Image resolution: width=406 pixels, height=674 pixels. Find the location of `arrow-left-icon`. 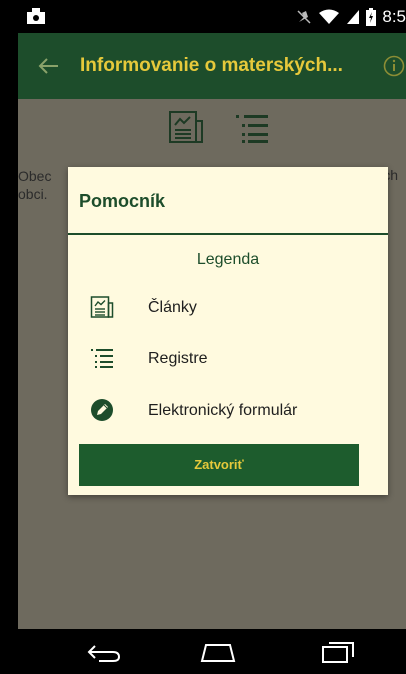

arrow-left-icon is located at coordinates (49, 66).